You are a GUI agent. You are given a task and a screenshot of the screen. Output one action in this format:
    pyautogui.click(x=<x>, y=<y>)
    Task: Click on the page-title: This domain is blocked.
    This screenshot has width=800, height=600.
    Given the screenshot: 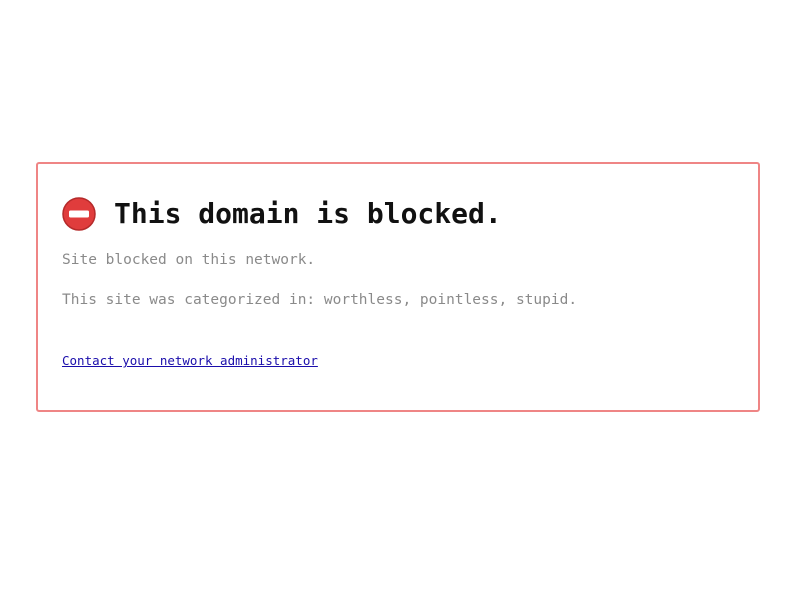 What is the action you would take?
    pyautogui.click(x=308, y=213)
    